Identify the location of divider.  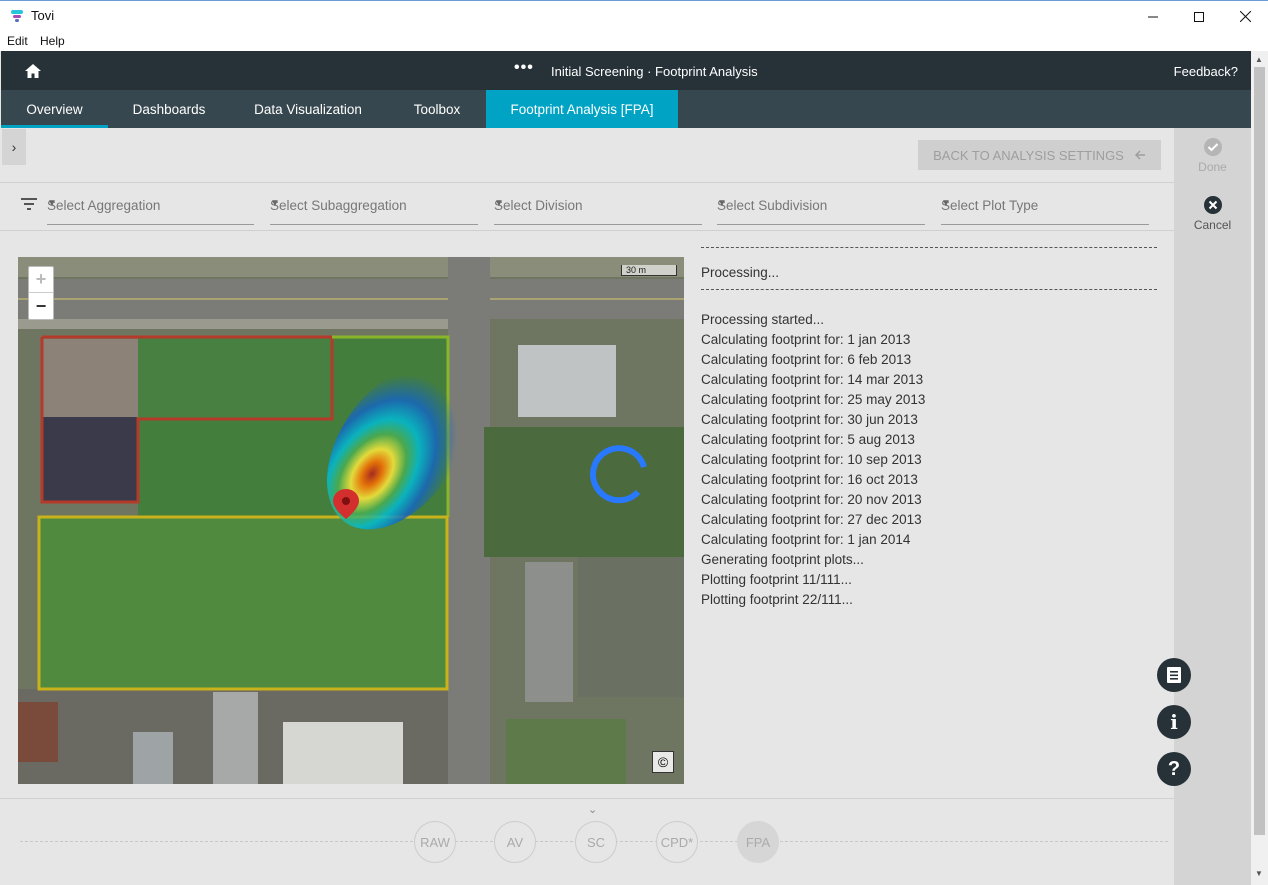
(929, 289).